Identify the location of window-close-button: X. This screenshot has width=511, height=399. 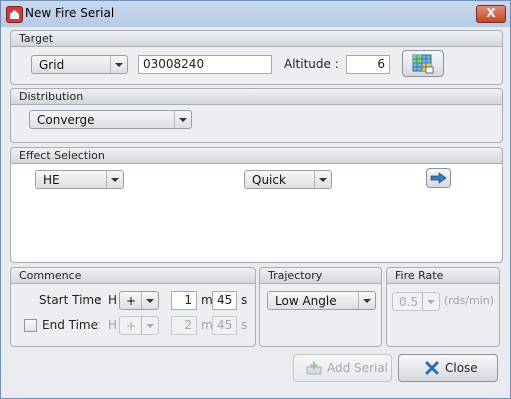
(491, 14).